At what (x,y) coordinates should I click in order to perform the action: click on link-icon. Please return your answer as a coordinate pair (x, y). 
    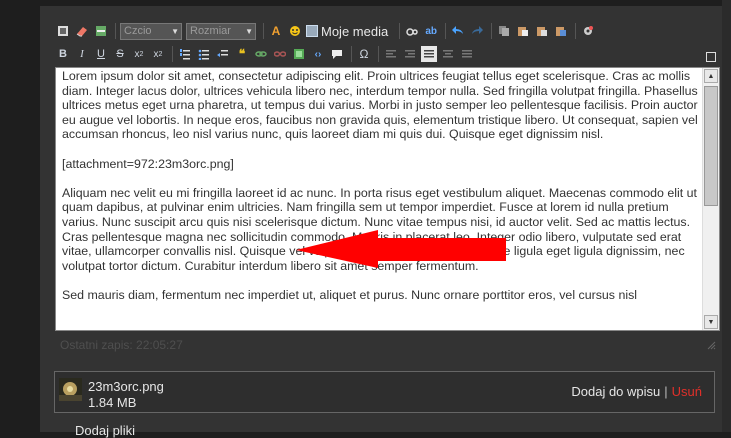
    Looking at the image, I should click on (261, 54).